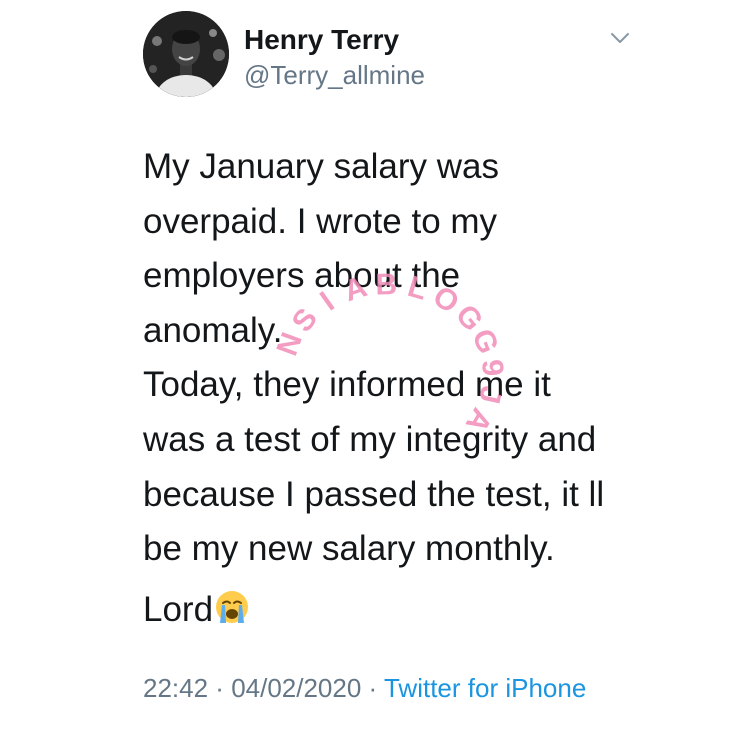 The width and height of the screenshot is (750, 750). What do you see at coordinates (213, 330) in the screenshot?
I see `tweet-text-line: anomaly.` at bounding box center [213, 330].